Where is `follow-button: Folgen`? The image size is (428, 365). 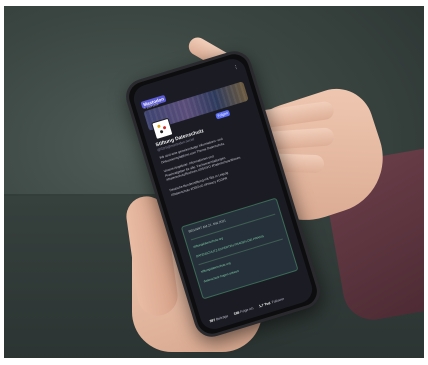
follow-button: Folgen is located at coordinates (223, 114).